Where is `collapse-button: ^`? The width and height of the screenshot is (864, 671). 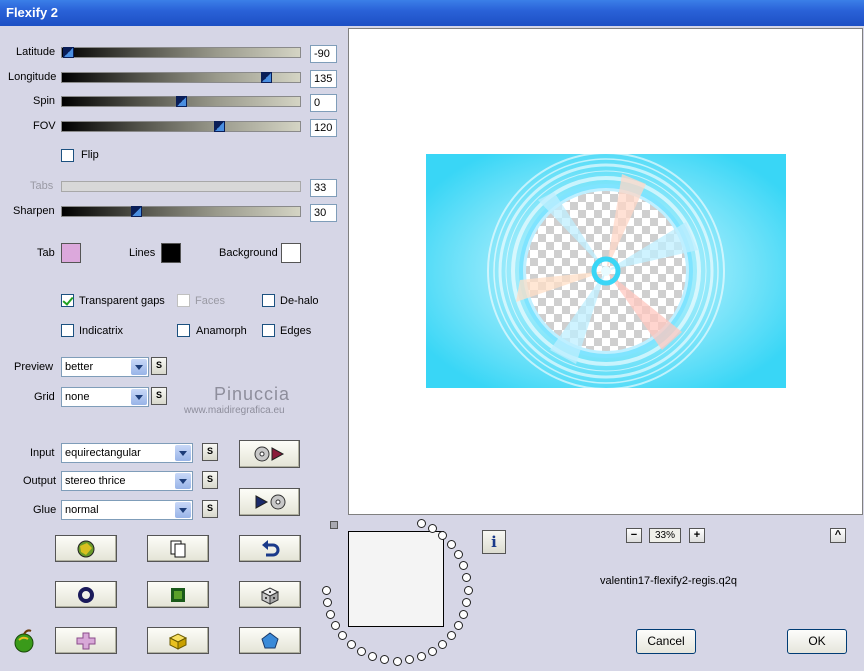 collapse-button: ^ is located at coordinates (838, 535).